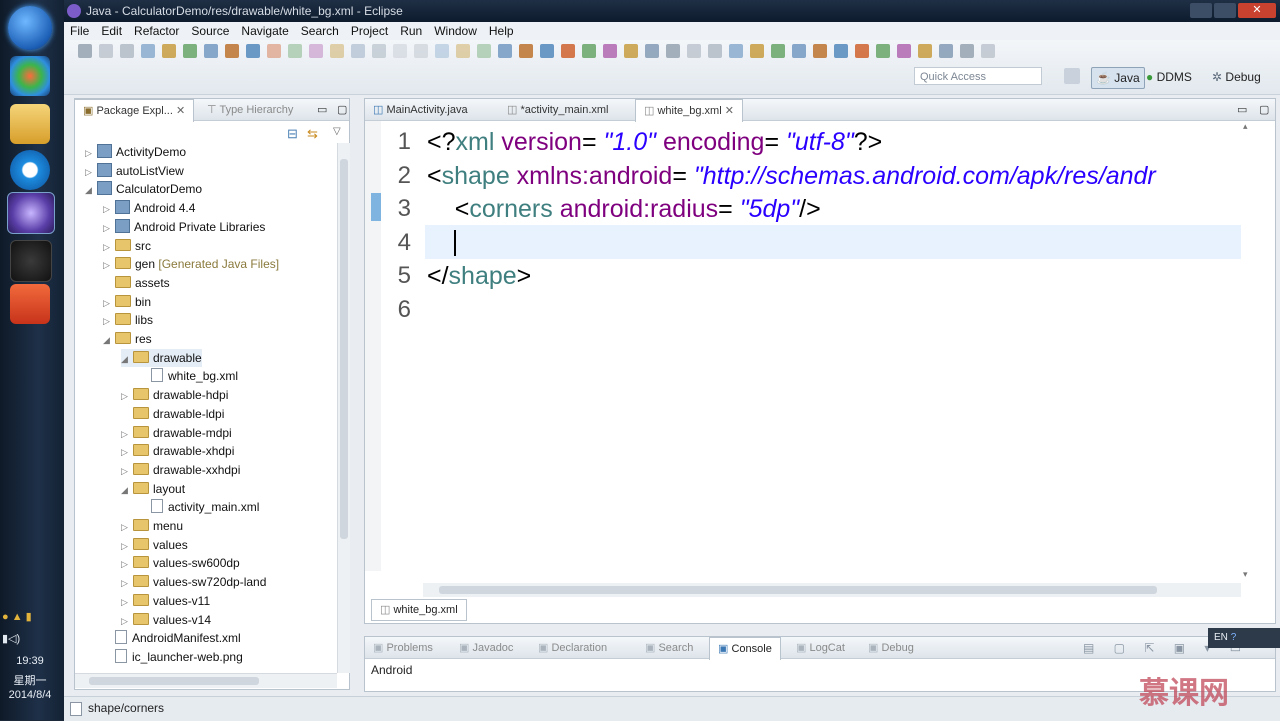  I want to click on tab-activity-main-xml: ◫ *activity_main.xml, so click(558, 110).